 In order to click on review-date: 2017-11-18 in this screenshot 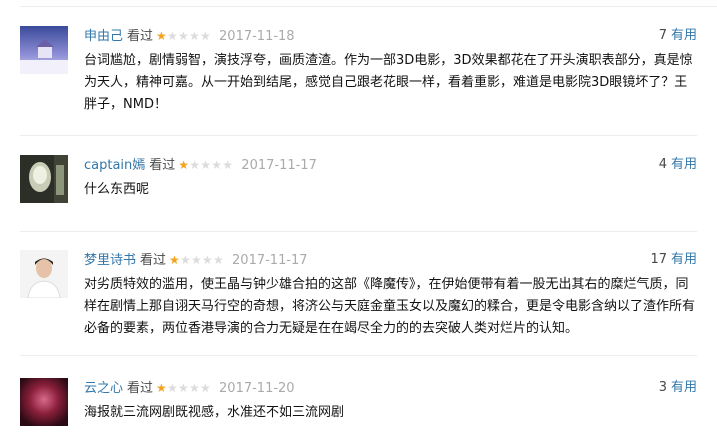, I will do `click(257, 36)`.